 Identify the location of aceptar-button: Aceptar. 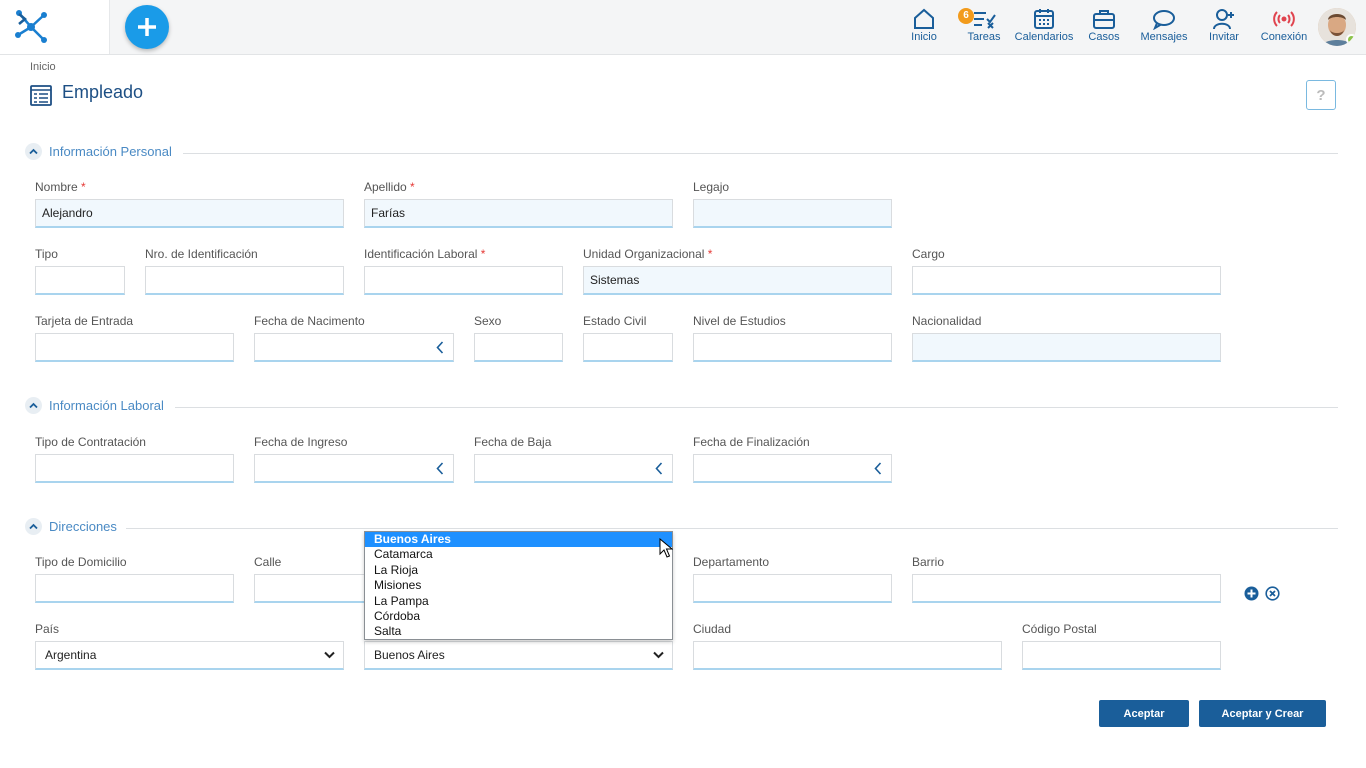
(1144, 713).